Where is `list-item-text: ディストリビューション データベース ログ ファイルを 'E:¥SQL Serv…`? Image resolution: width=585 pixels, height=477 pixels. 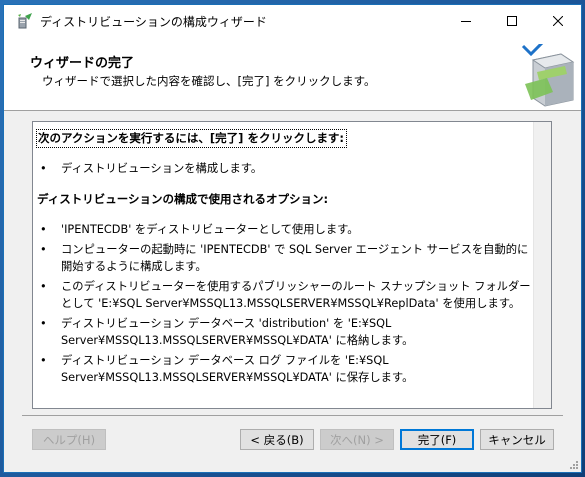
list-item-text: ディストリビューション データベース ログ ファイルを 'E:¥SQL Serv… is located at coordinates (237, 369).